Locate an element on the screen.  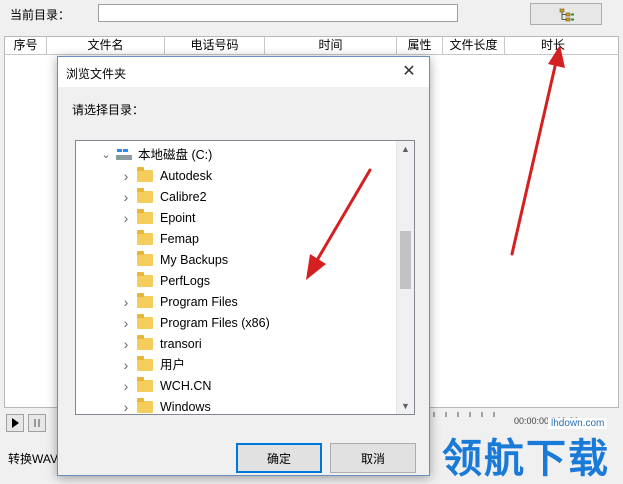
tree-item-folder: › Autodesk is located at coordinates (255, 176).